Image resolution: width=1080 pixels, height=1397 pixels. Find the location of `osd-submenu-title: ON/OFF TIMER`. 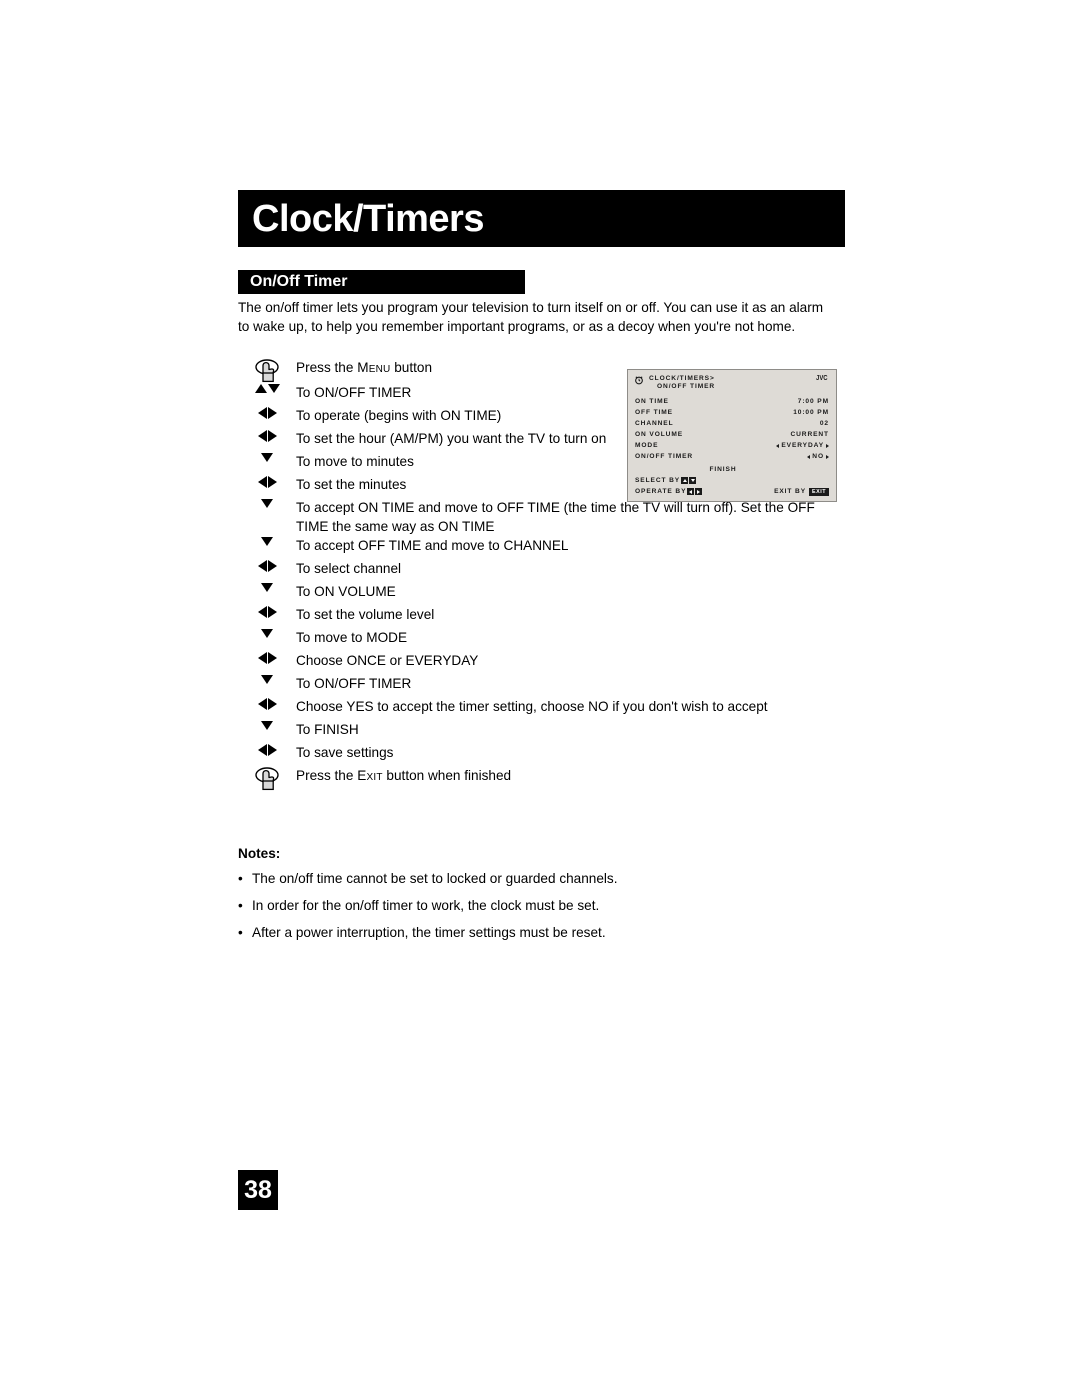

osd-submenu-title: ON/OFF TIMER is located at coordinates (686, 386).